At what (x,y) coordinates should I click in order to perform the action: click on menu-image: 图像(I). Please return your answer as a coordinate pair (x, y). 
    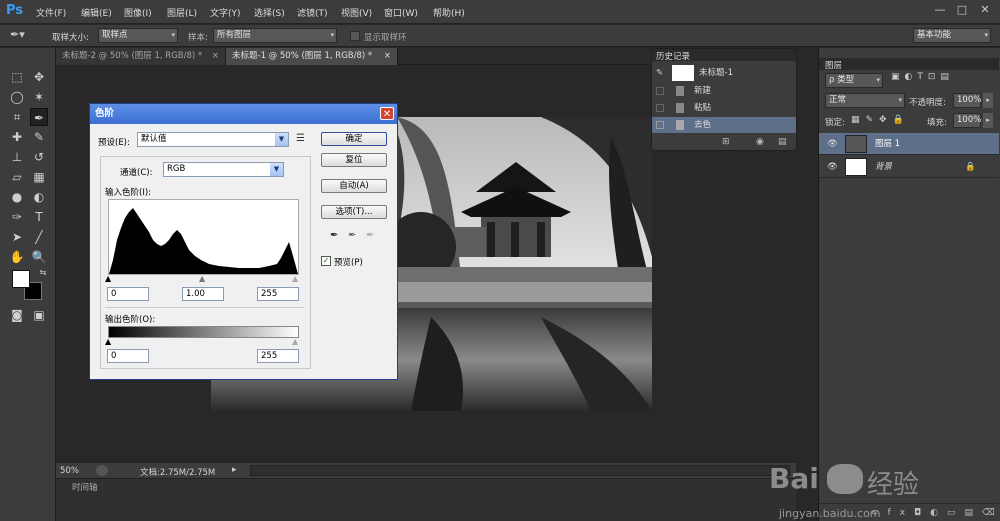
    Looking at the image, I should click on (138, 12).